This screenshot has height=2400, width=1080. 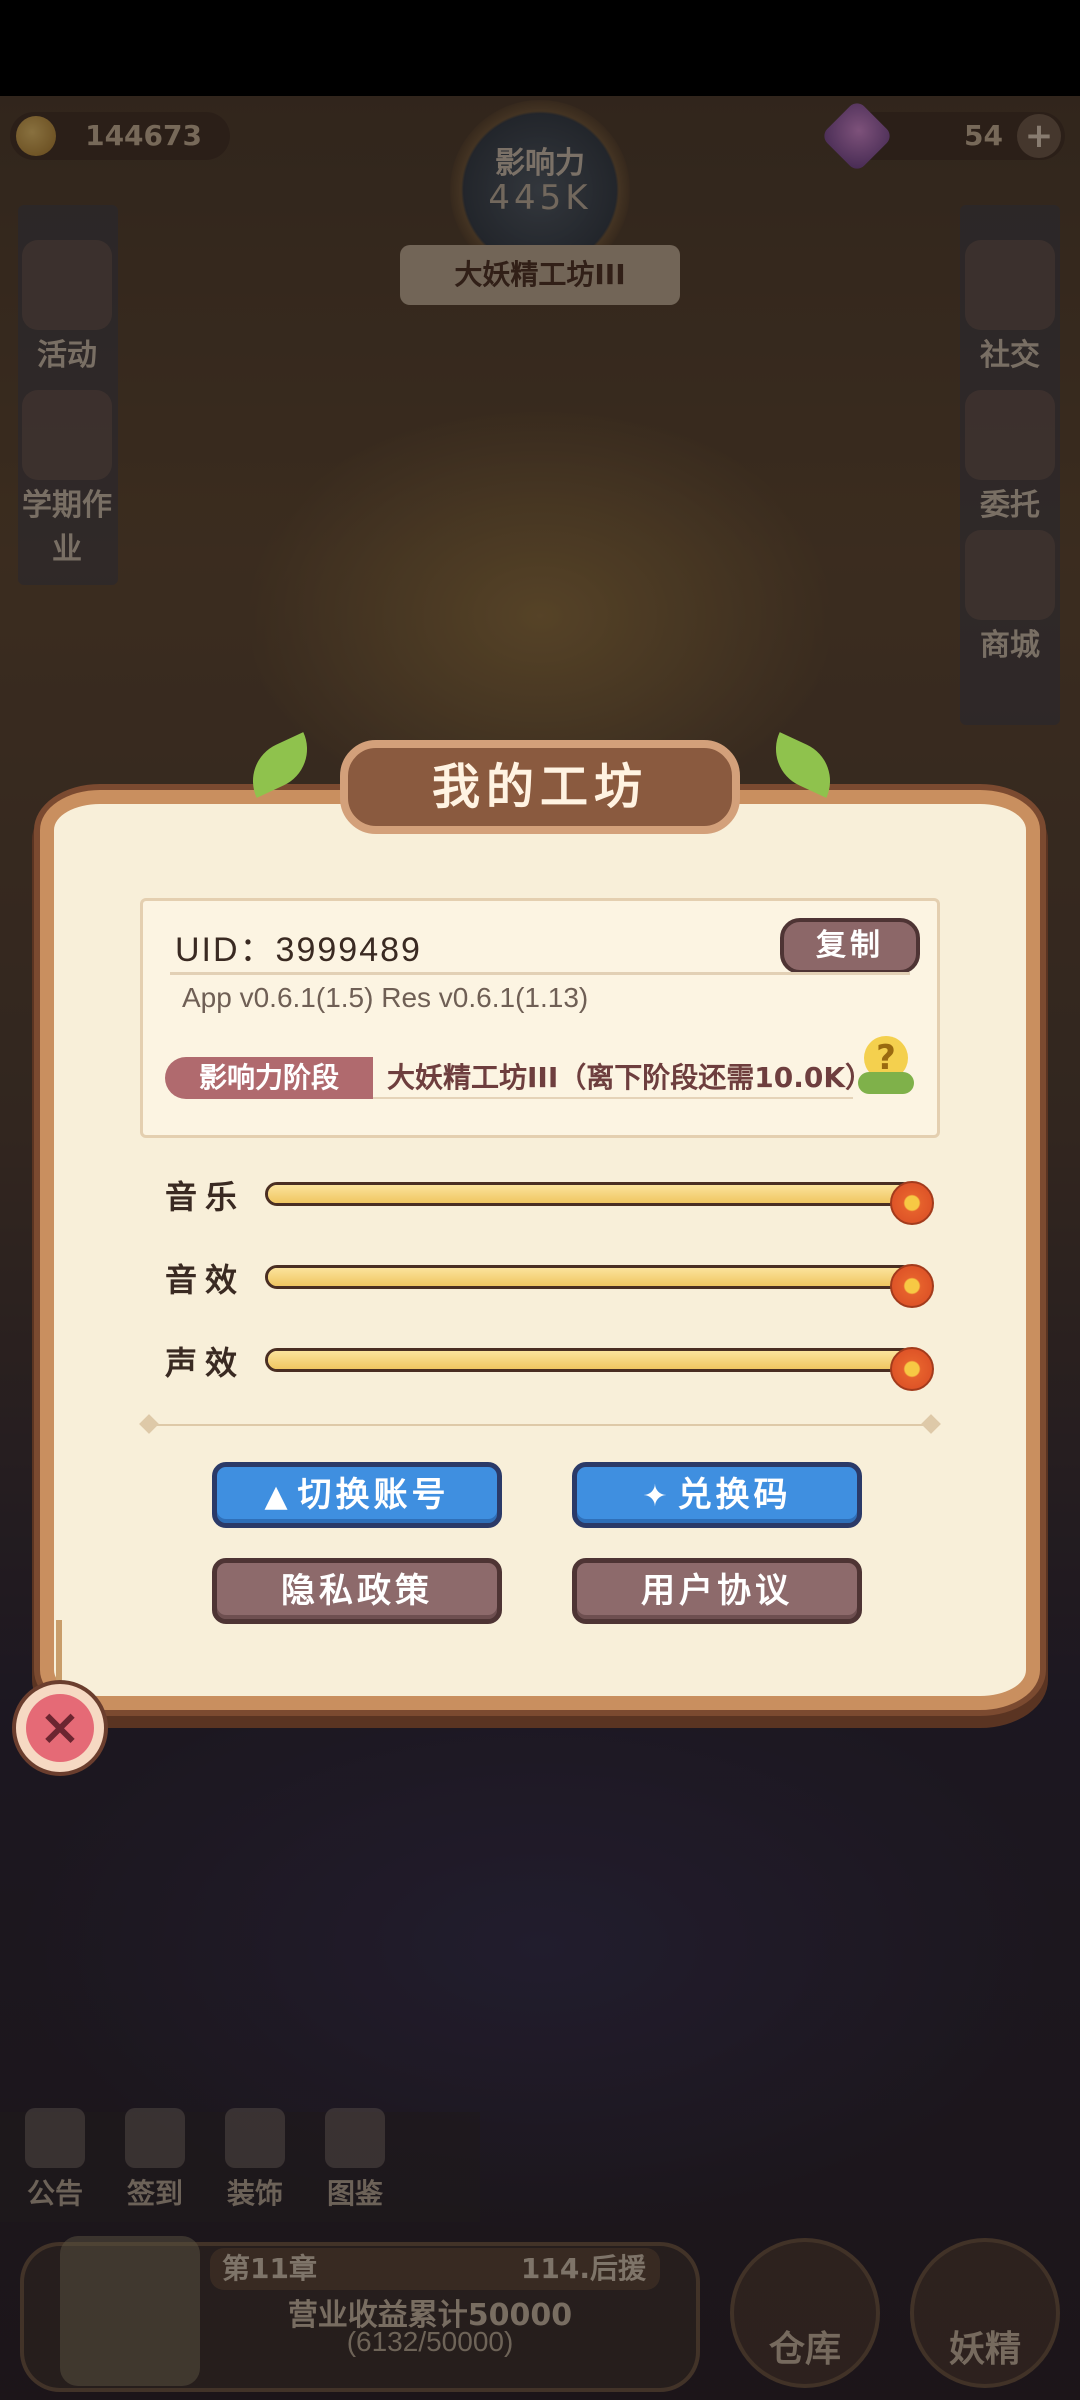 I want to click on influence-stage-row: 影响力阶段 大妖精工坊III（离下阶段还需10.0K）, so click(x=540, y=1078).